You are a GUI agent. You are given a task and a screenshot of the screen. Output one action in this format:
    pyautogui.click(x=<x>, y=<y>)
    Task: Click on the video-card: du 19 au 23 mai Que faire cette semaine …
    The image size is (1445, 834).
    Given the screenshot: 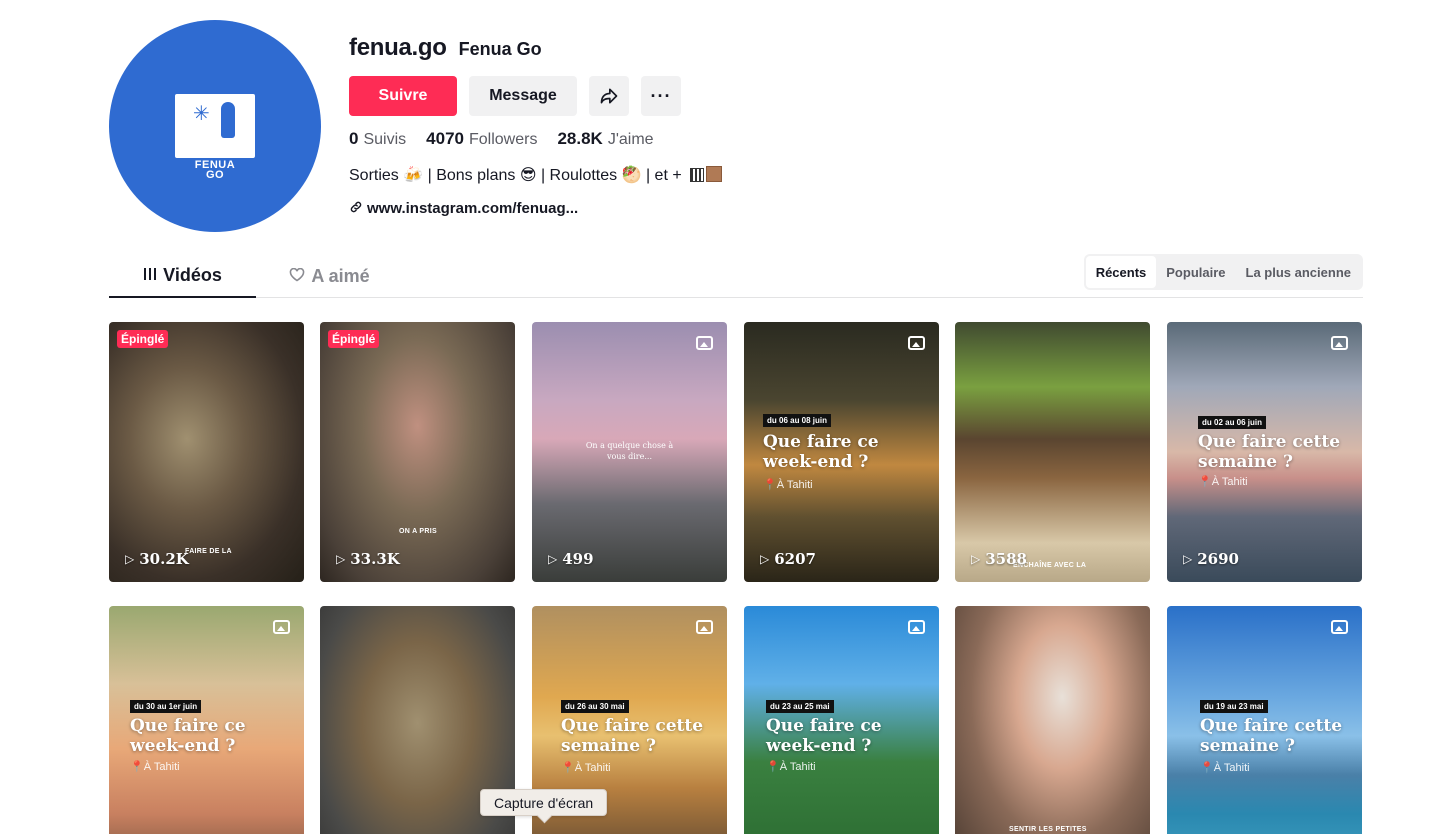 What is the action you would take?
    pyautogui.click(x=1264, y=720)
    